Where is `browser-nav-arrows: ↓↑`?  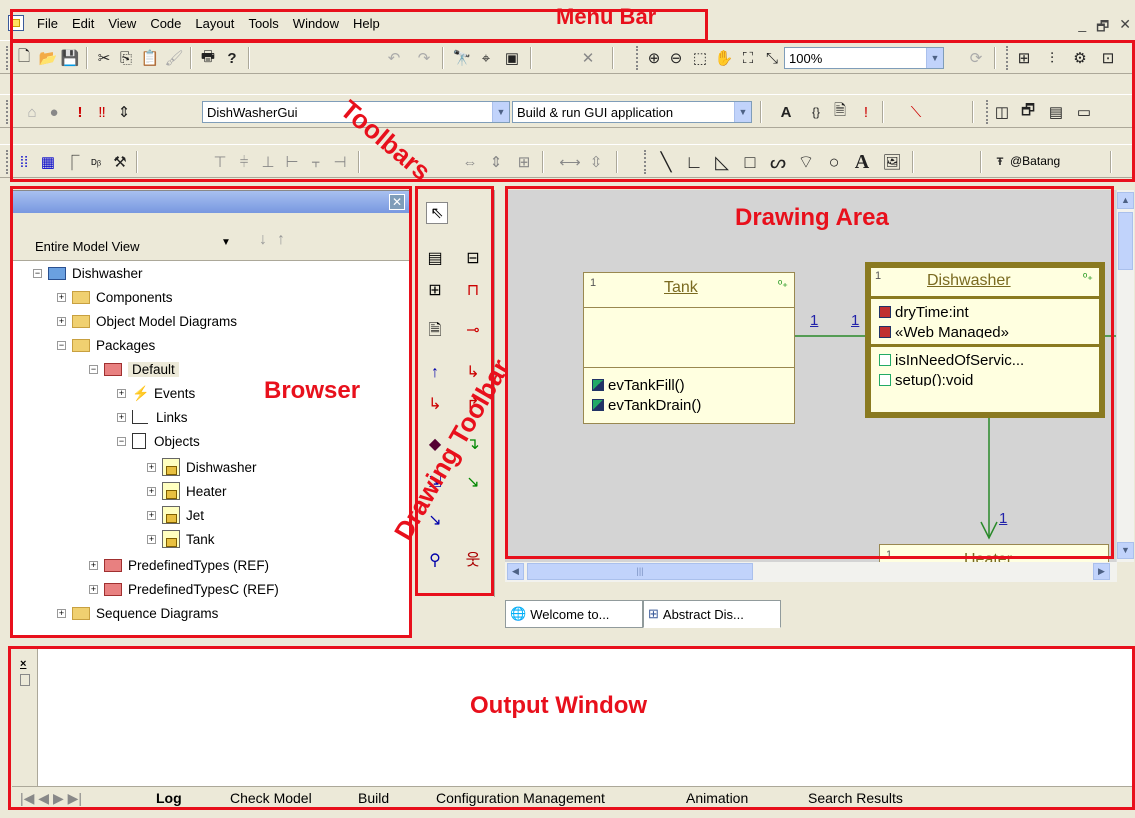
browser-nav-arrows: ↓↑ is located at coordinates (277, 240).